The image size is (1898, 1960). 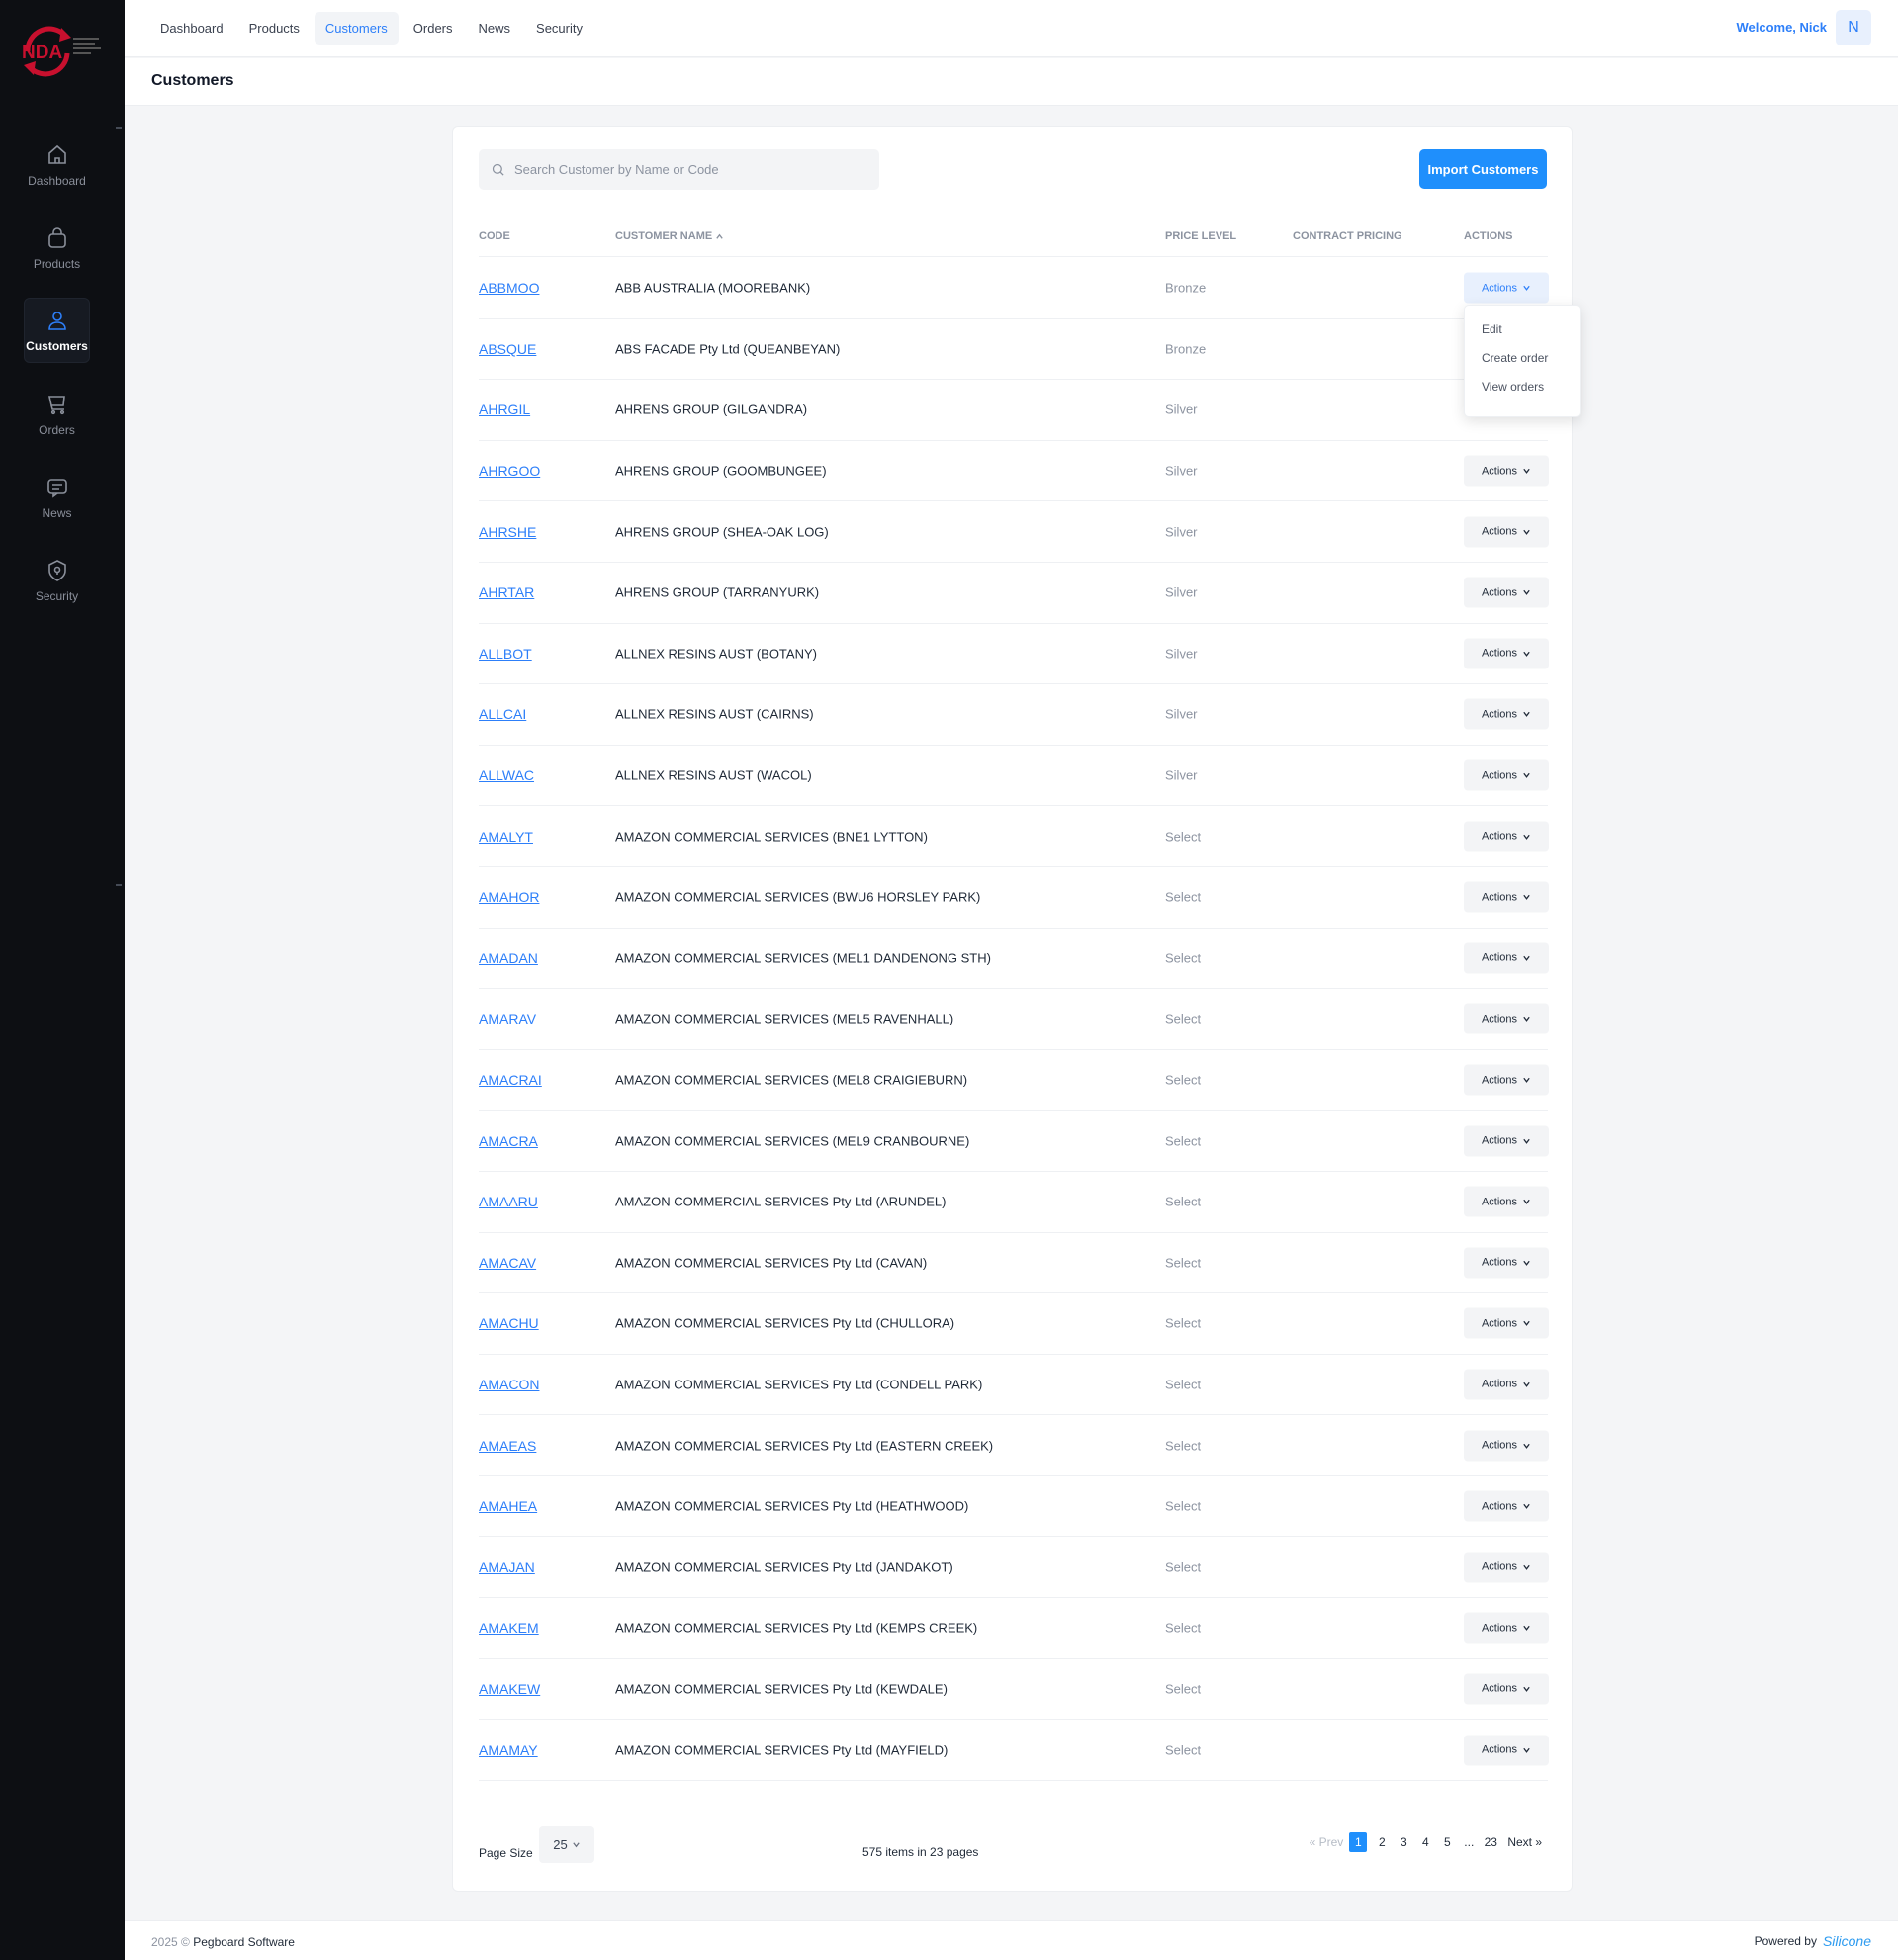 What do you see at coordinates (506, 837) in the screenshot?
I see `customer-code-link: AMALYT` at bounding box center [506, 837].